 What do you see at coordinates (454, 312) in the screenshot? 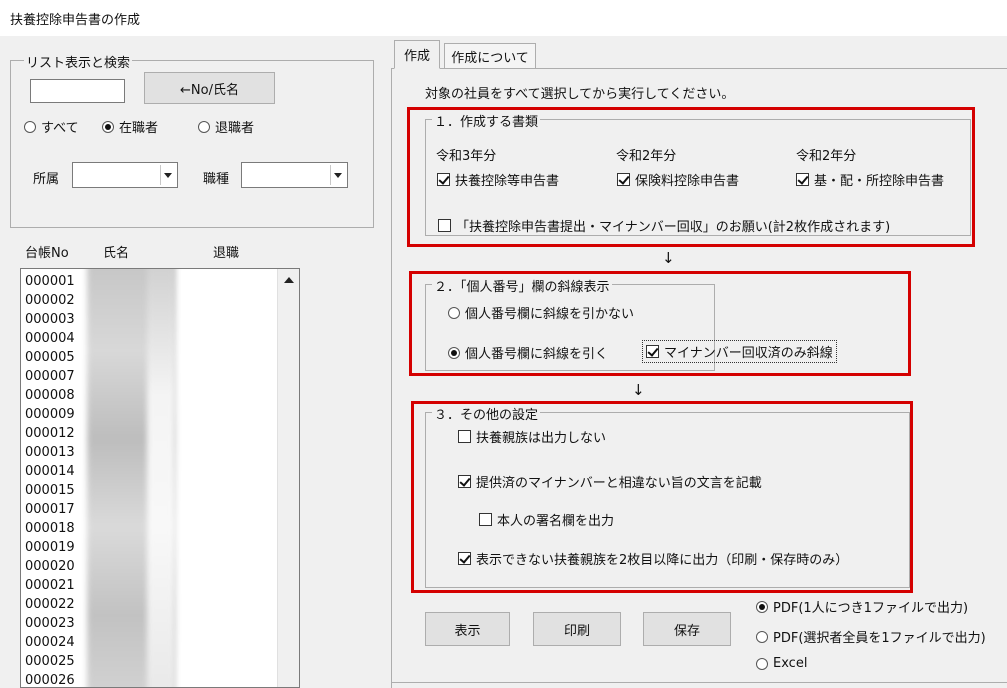
I see `no-line-radio-indicator` at bounding box center [454, 312].